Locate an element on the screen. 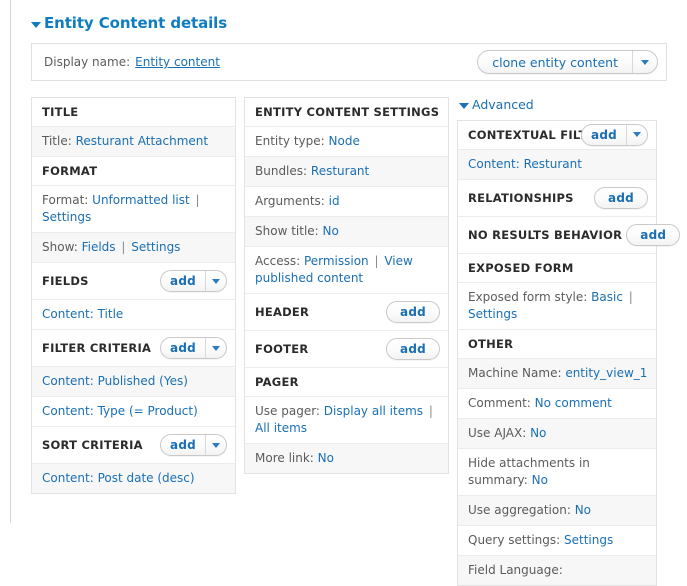 This screenshot has width=687, height=586. row-comment: Comment: No comment is located at coordinates (557, 404).